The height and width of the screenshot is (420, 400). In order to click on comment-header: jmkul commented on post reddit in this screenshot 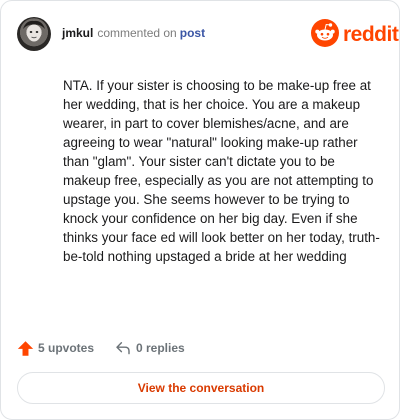, I will do `click(208, 34)`.